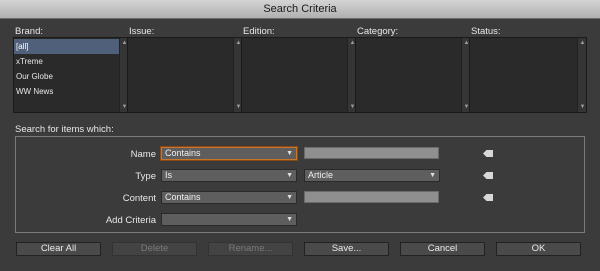 This screenshot has width=600, height=271. Describe the element at coordinates (66, 76) in the screenshot. I see `brand-item-our-globe: Our Globe` at that location.